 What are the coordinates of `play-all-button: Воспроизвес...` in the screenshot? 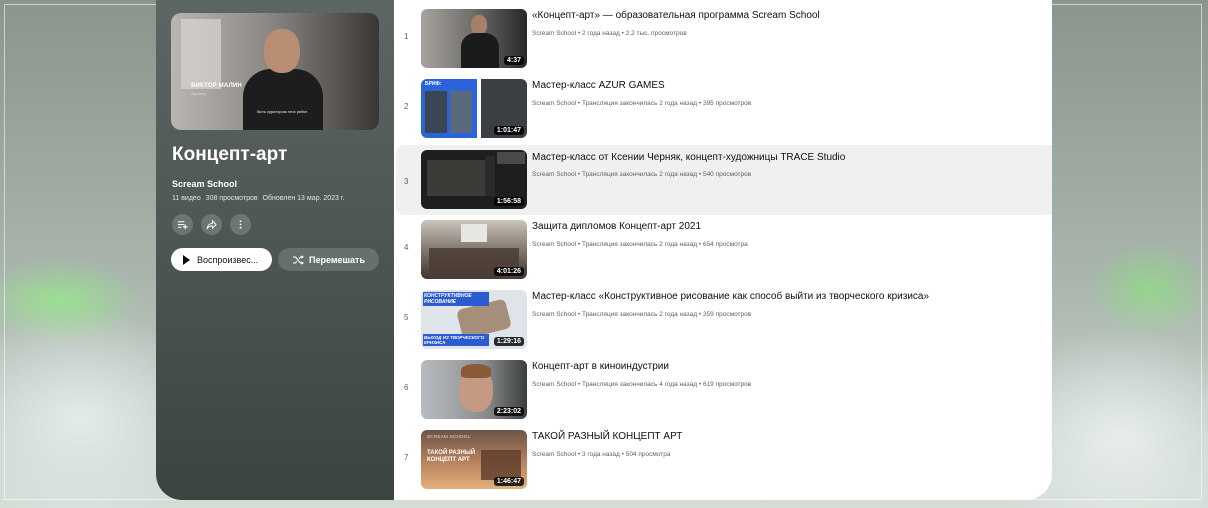 It's located at (221, 259).